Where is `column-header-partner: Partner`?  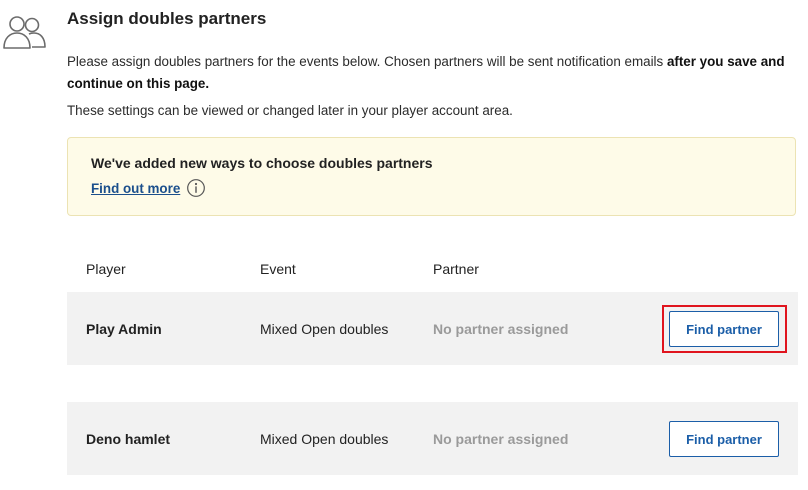
column-header-partner: Partner is located at coordinates (456, 269).